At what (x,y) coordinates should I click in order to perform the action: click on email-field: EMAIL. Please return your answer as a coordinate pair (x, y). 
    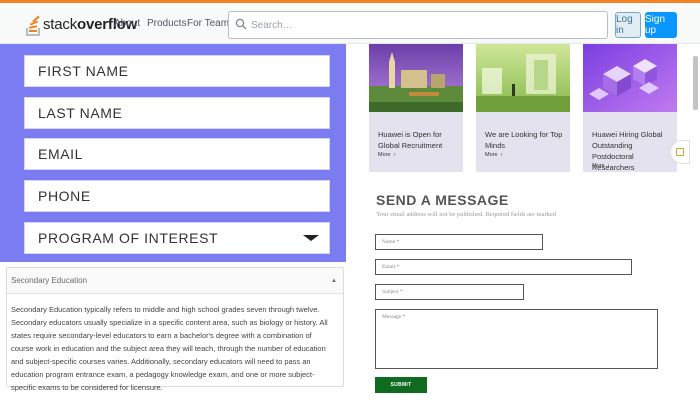
    Looking at the image, I should click on (177, 154).